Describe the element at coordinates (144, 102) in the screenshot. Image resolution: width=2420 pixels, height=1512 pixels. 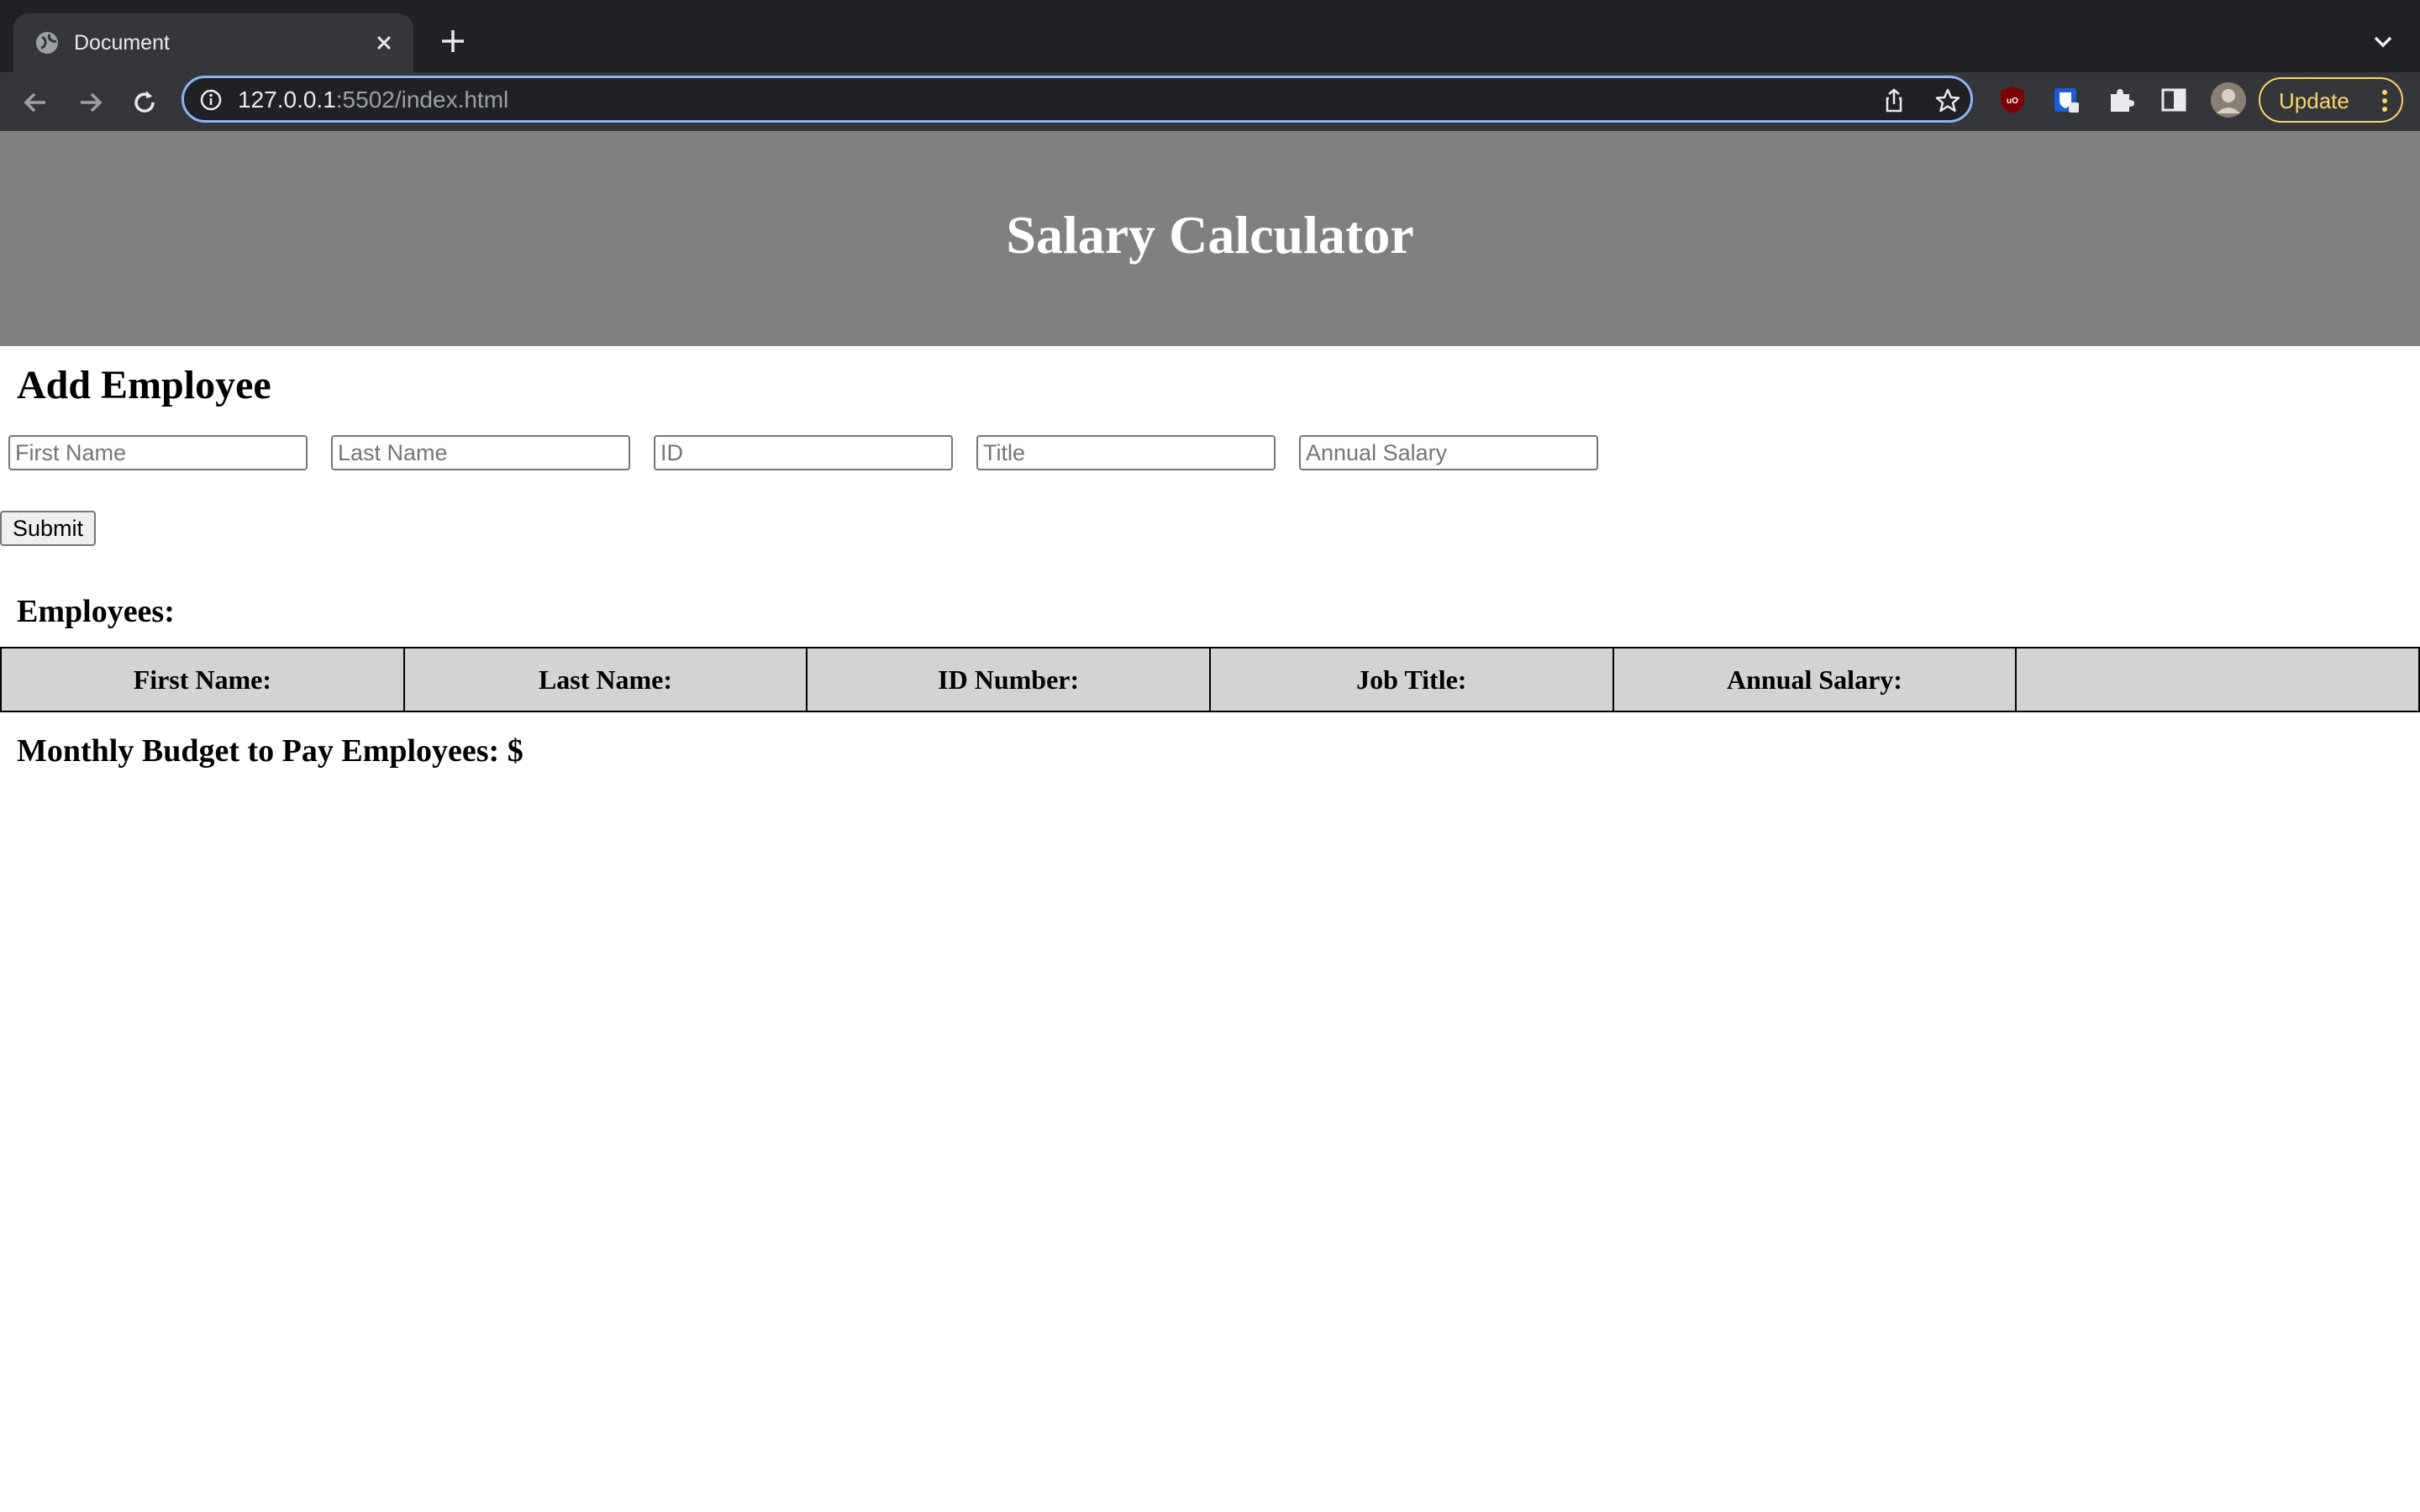
I see `reload-icon` at that location.